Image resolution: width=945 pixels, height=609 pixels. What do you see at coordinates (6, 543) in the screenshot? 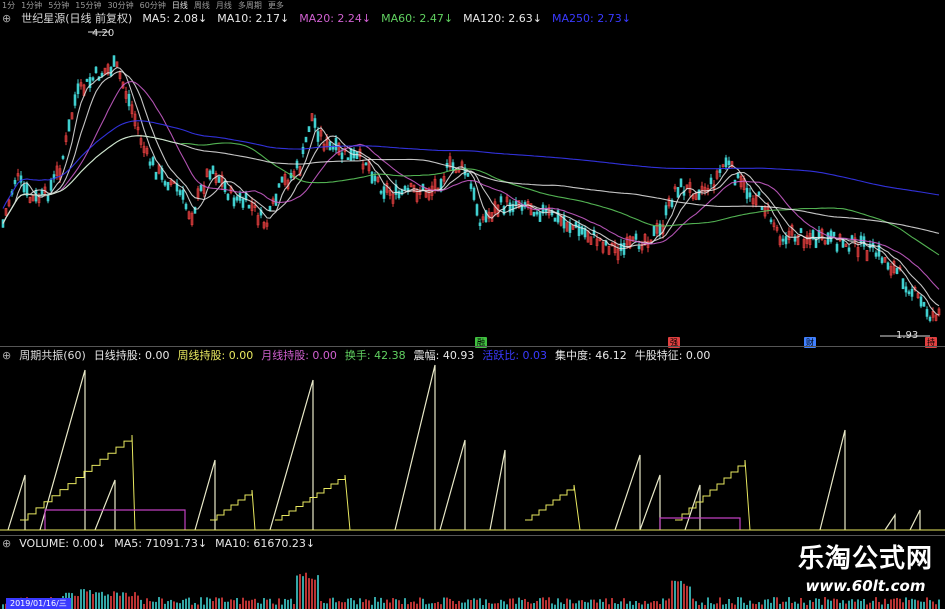
I see `volume-settings-icon: ⊕` at bounding box center [6, 543].